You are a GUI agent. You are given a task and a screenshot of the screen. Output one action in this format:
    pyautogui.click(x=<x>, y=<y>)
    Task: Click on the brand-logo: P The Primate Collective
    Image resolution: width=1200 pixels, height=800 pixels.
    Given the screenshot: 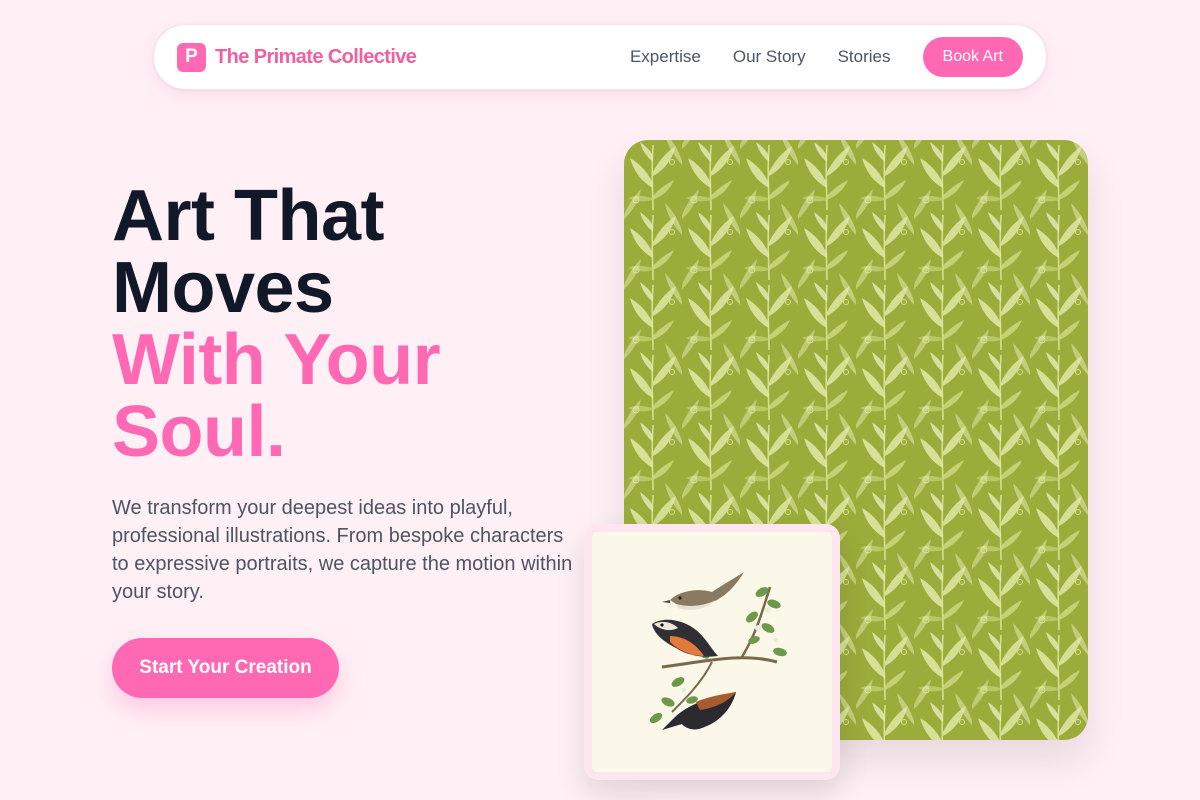 What is the action you would take?
    pyautogui.click(x=297, y=57)
    